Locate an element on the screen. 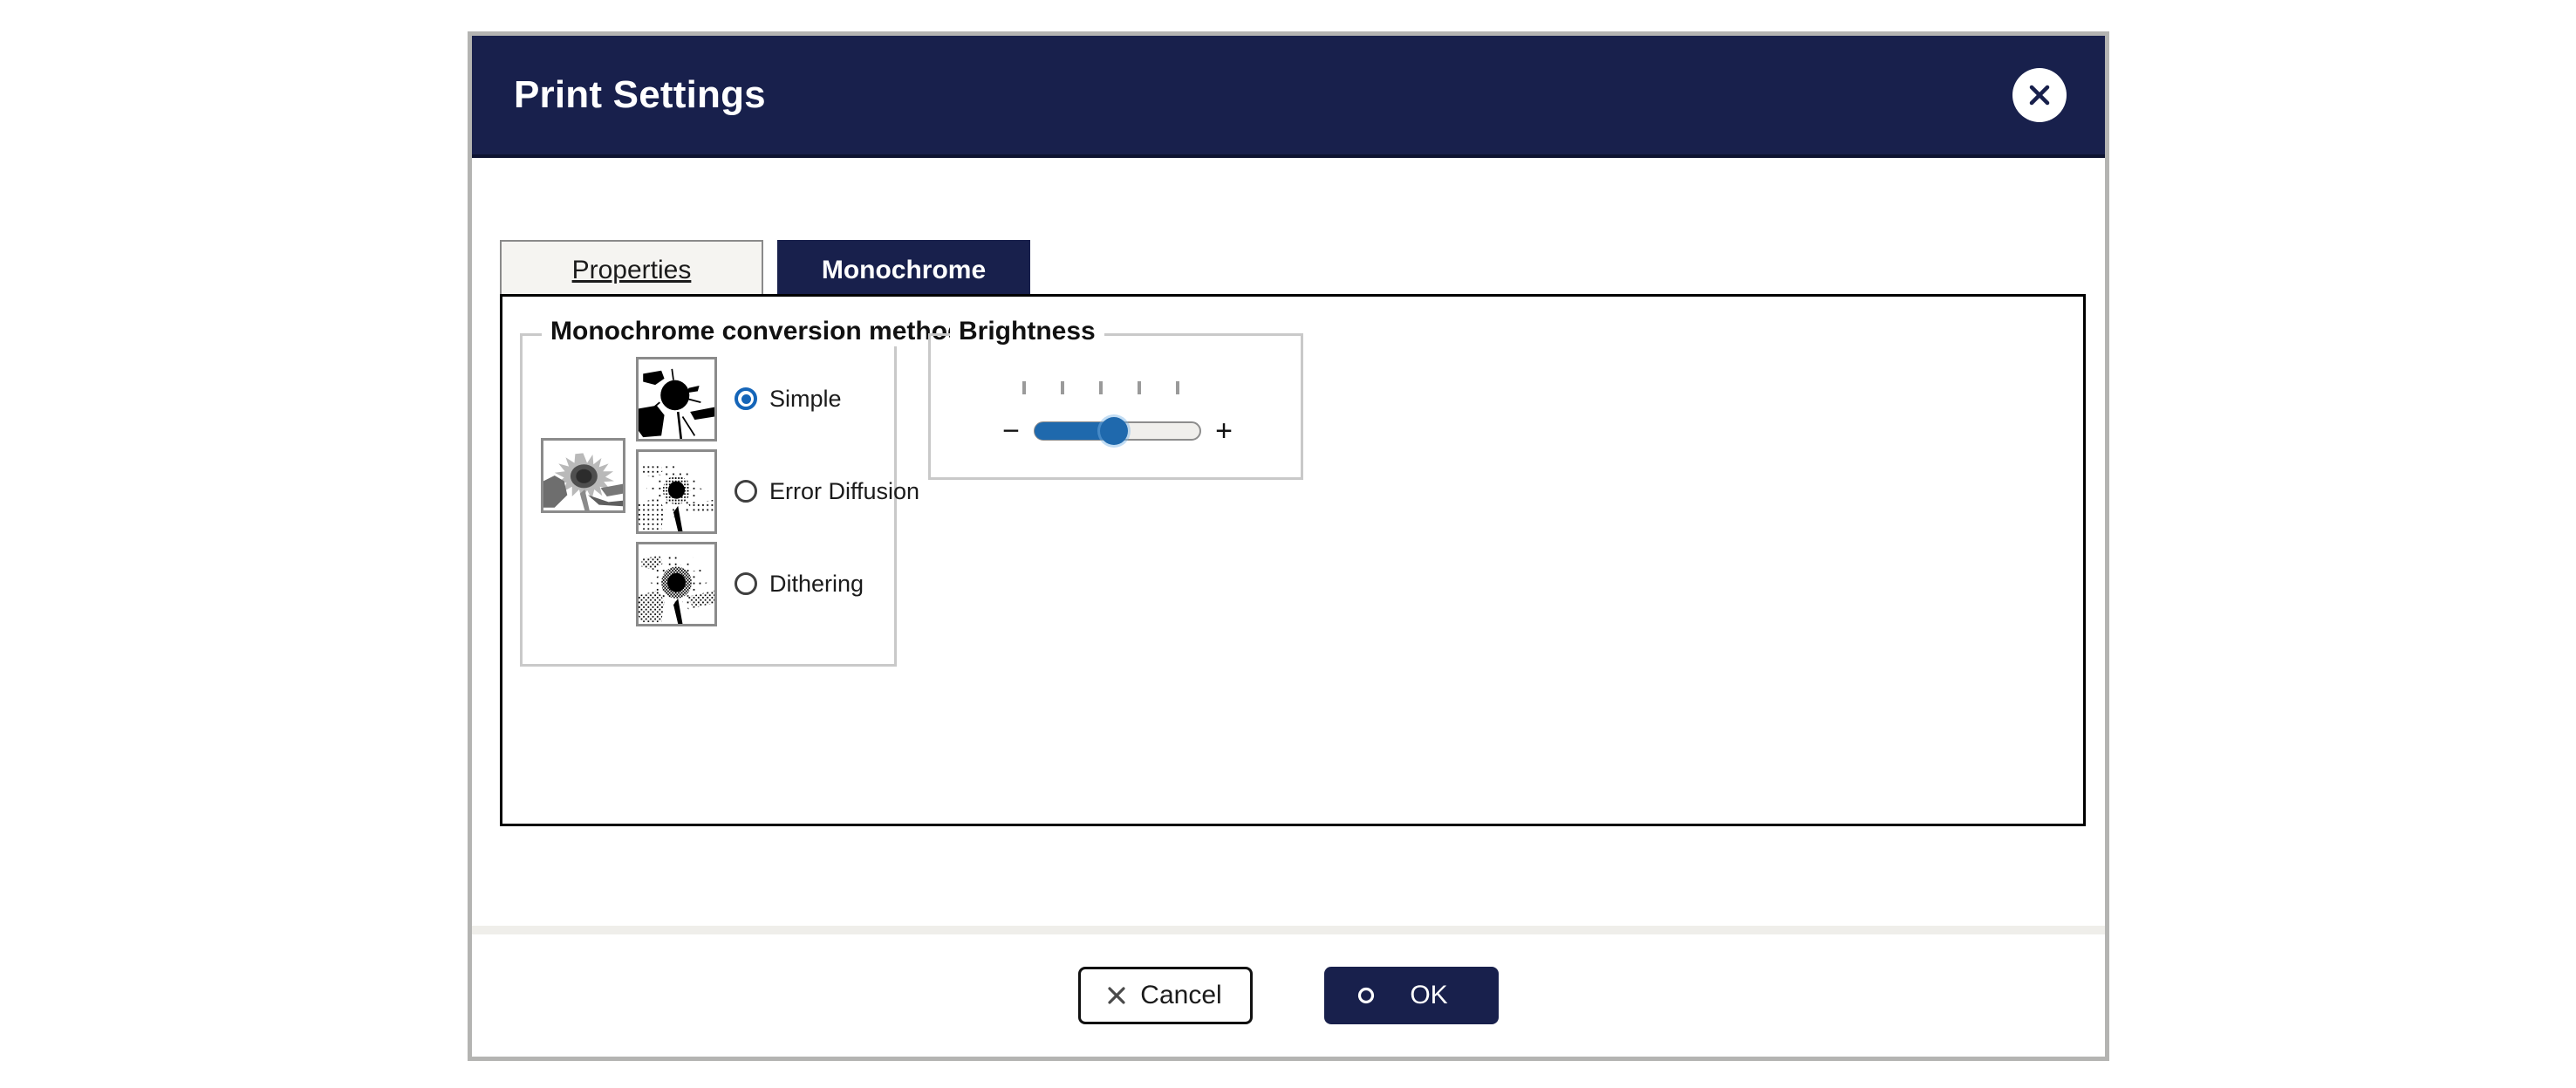 Image resolution: width=2576 pixels, height=1088 pixels. radio-icon-simple is located at coordinates (746, 398).